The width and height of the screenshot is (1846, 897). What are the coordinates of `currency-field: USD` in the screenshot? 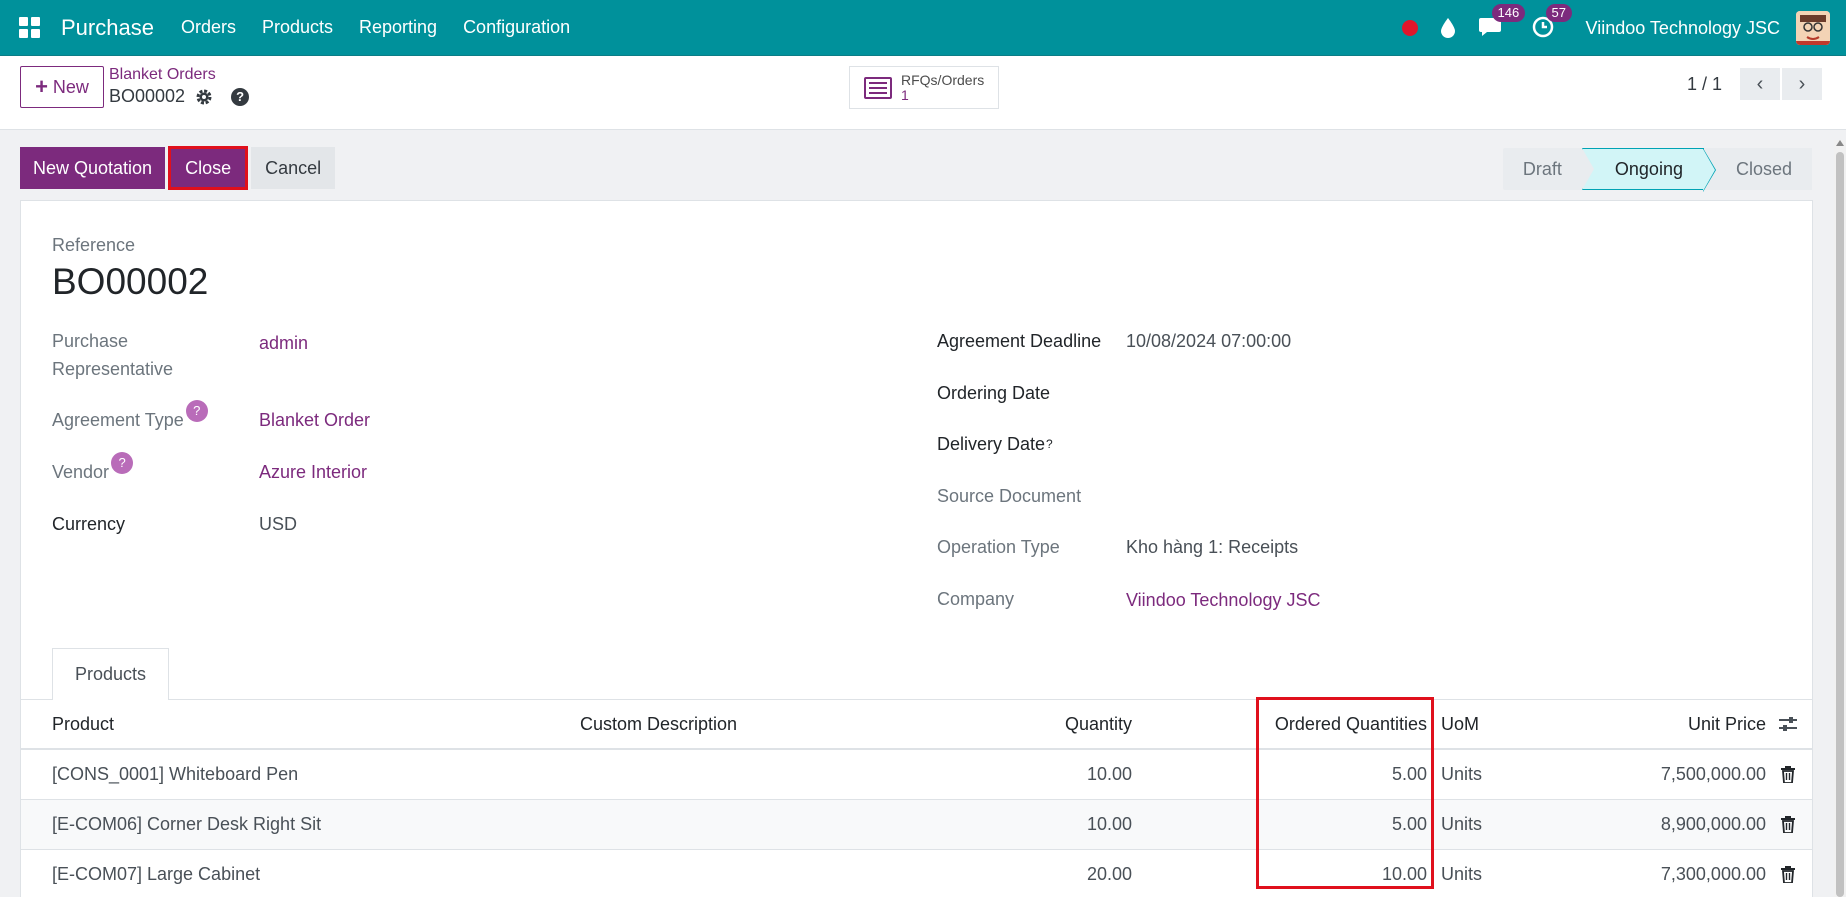 It's located at (278, 524).